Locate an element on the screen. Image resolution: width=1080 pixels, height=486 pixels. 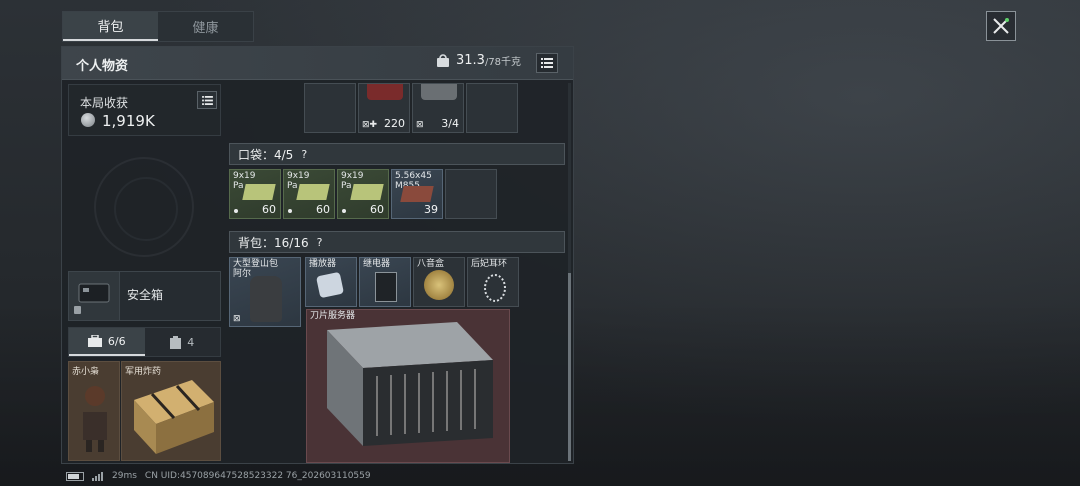
backpack-item-relay: 继电器 is located at coordinates (385, 282).